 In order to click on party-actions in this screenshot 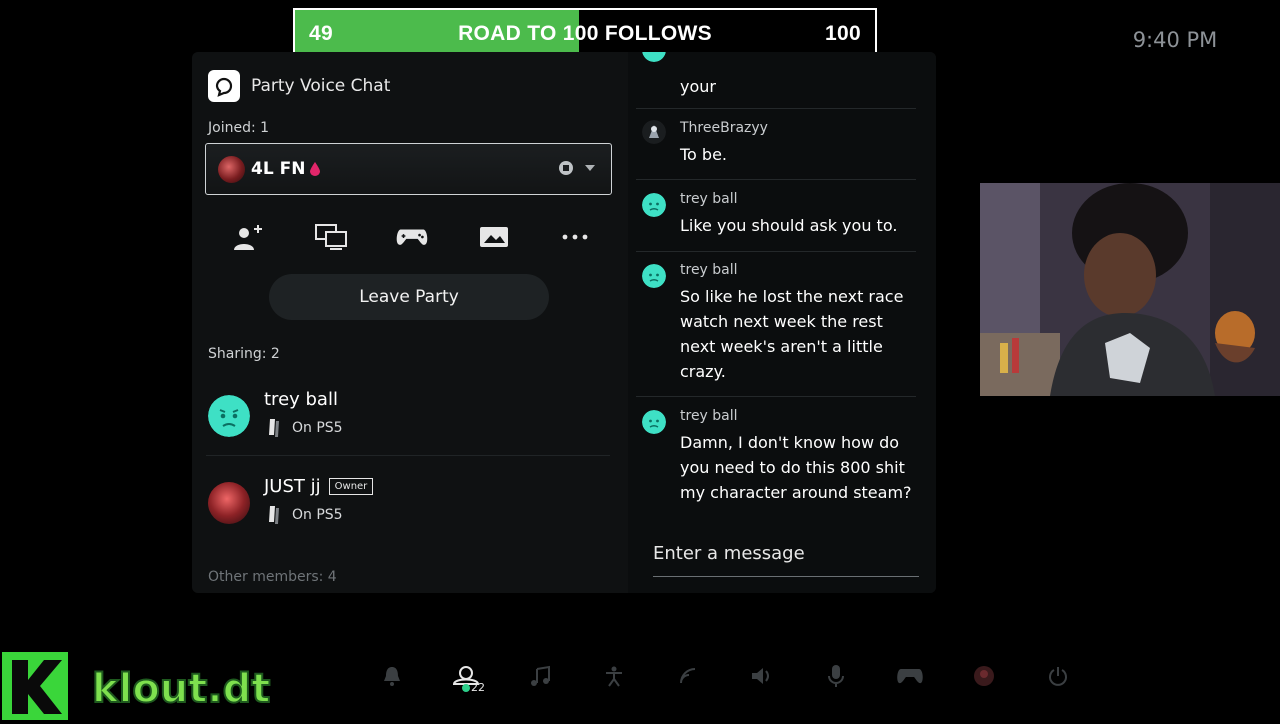, I will do `click(412, 237)`.